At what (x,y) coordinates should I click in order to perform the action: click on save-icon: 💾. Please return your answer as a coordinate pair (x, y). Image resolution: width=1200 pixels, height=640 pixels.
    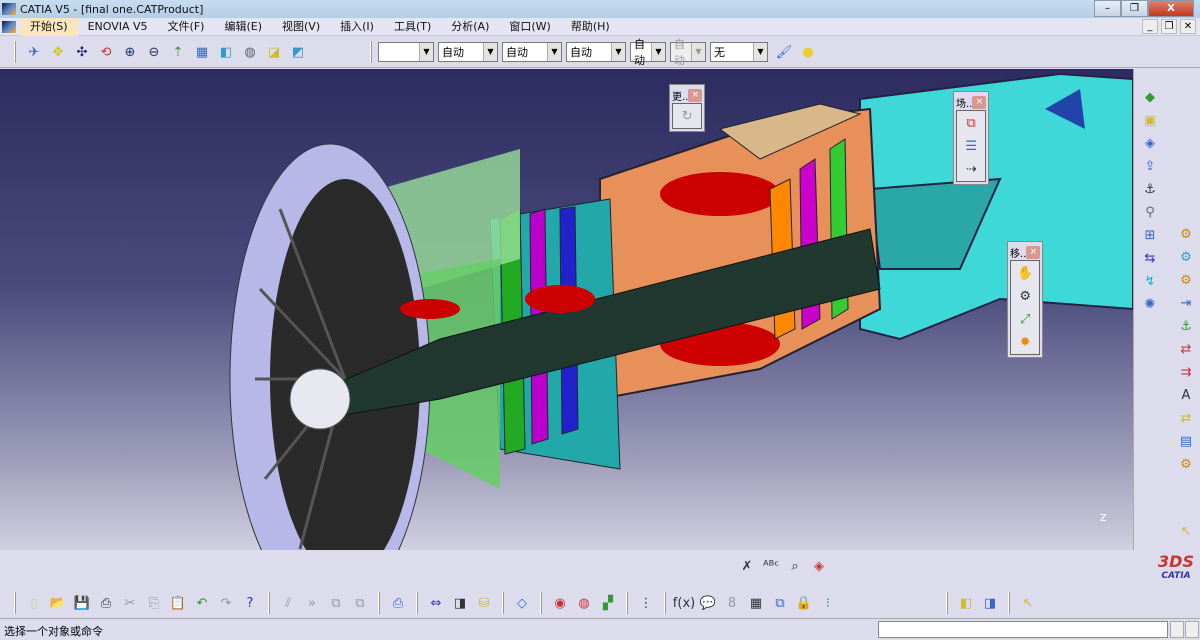
    Looking at the image, I should click on (82, 603).